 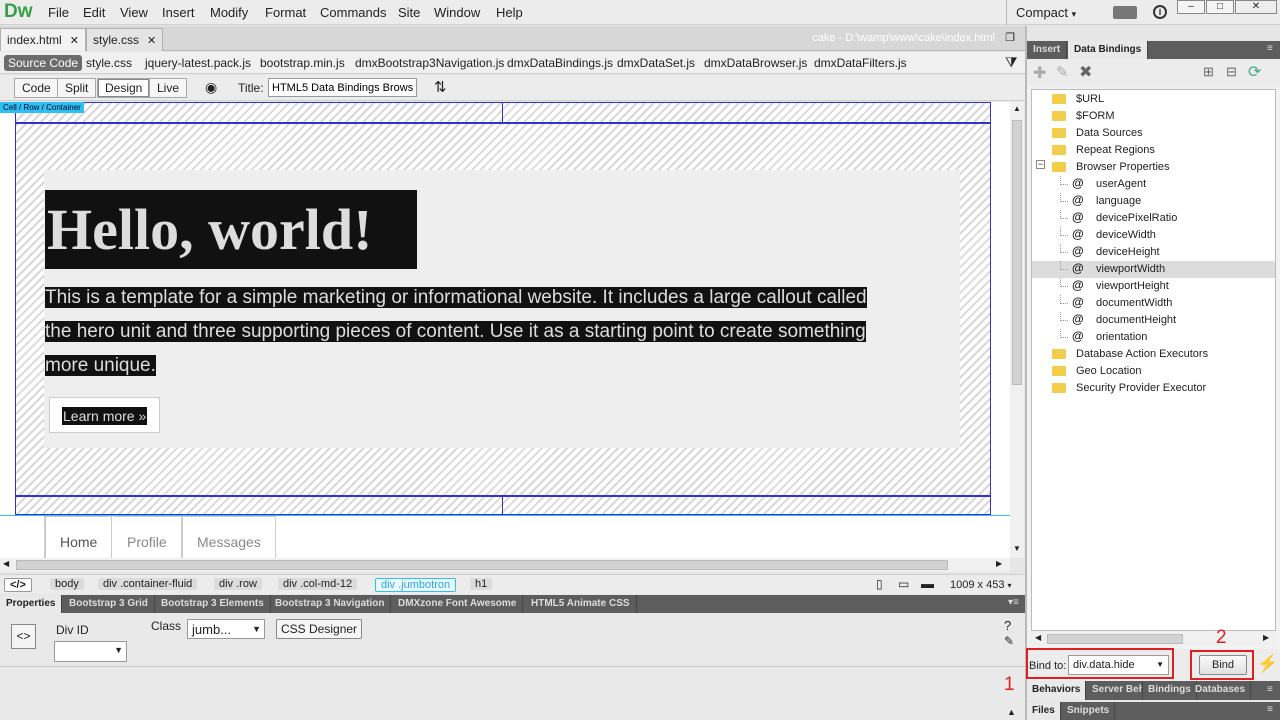 What do you see at coordinates (147, 537) in the screenshot?
I see `nav-tab-profile: Profile` at bounding box center [147, 537].